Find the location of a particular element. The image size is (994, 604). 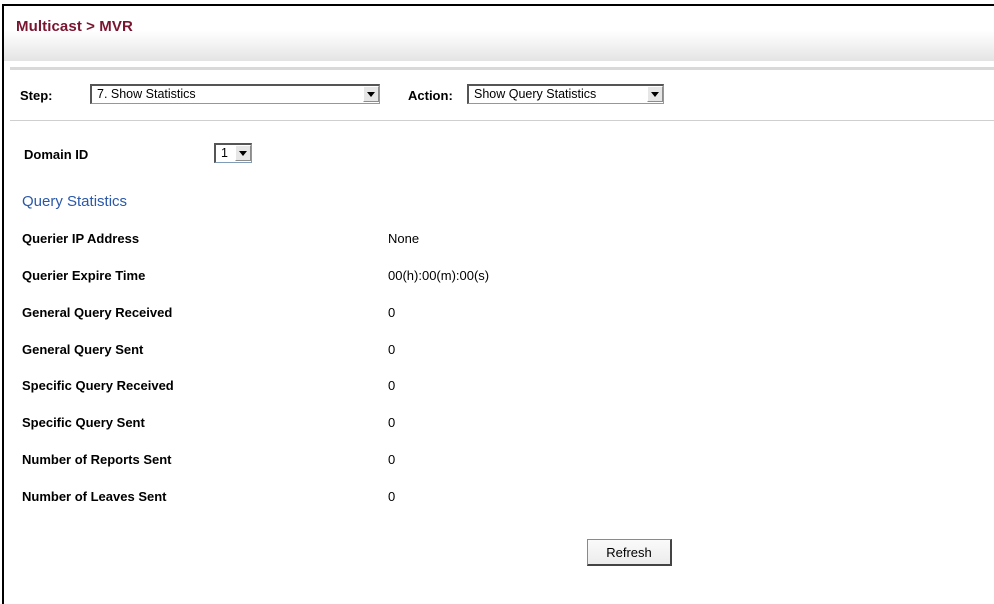

step-label: Step: is located at coordinates (36, 95).